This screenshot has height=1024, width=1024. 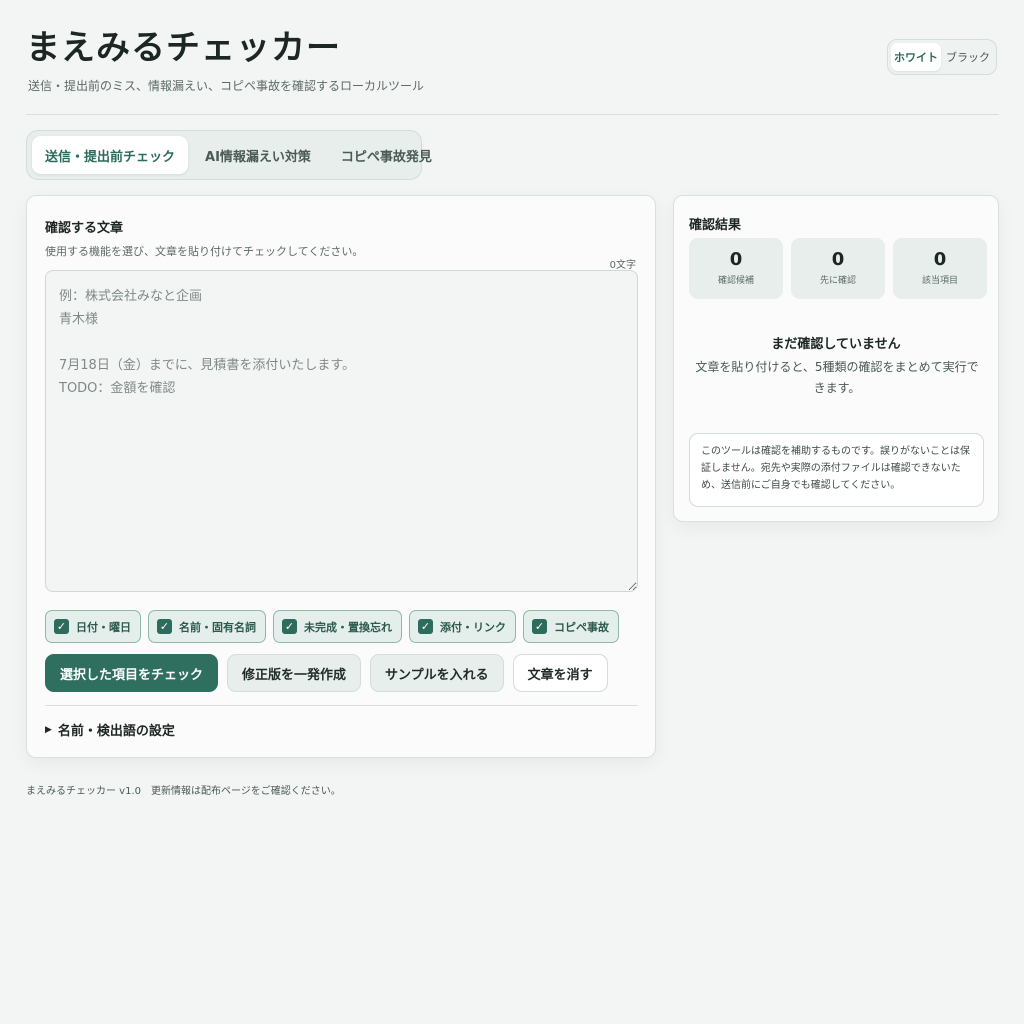 I want to click on tab-pre-send-check: 送信・提出前チェック, so click(x=110, y=155).